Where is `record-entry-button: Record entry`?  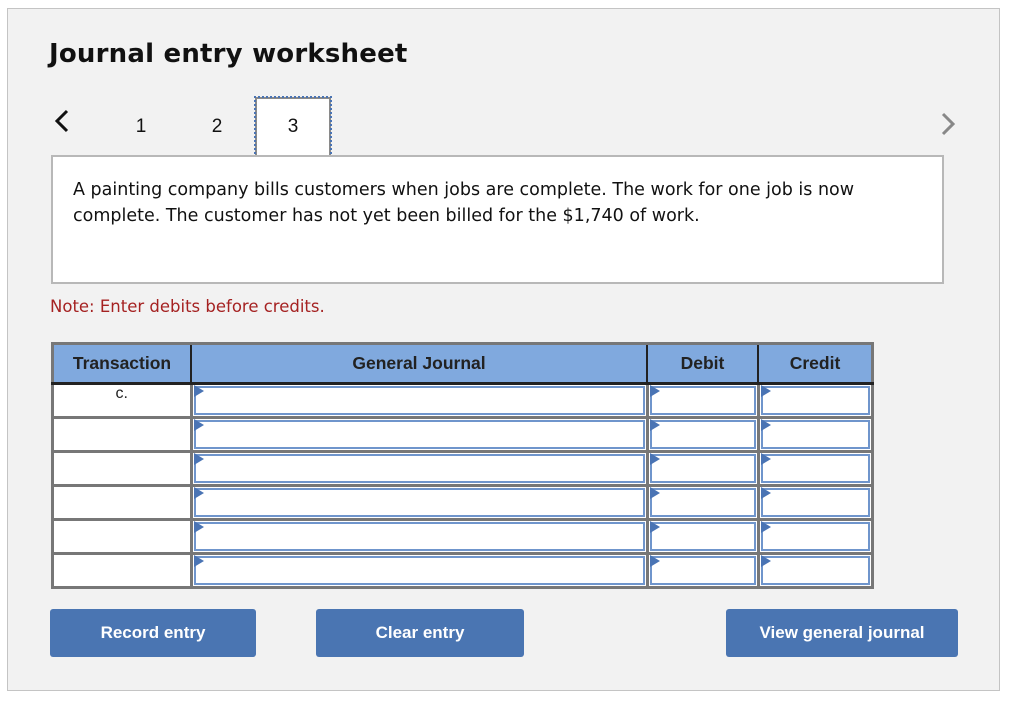 record-entry-button: Record entry is located at coordinates (153, 633).